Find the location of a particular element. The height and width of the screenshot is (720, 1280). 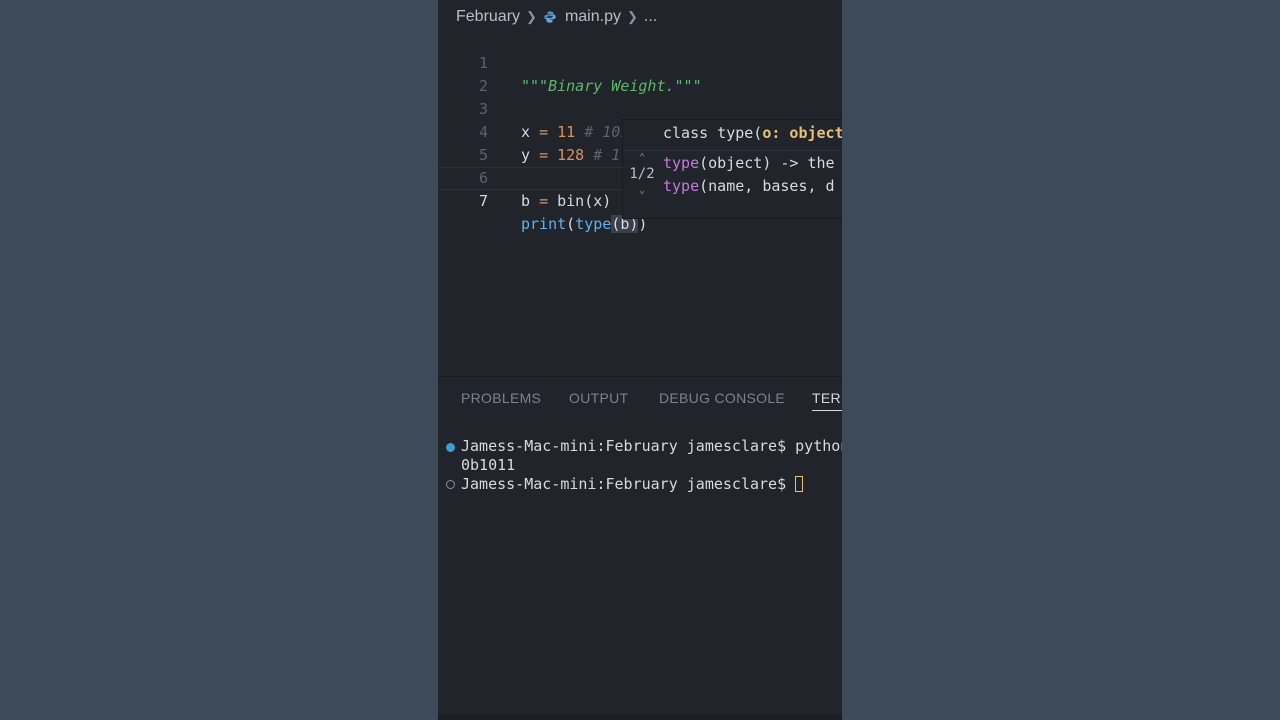

function-token: print is located at coordinates (544, 224).